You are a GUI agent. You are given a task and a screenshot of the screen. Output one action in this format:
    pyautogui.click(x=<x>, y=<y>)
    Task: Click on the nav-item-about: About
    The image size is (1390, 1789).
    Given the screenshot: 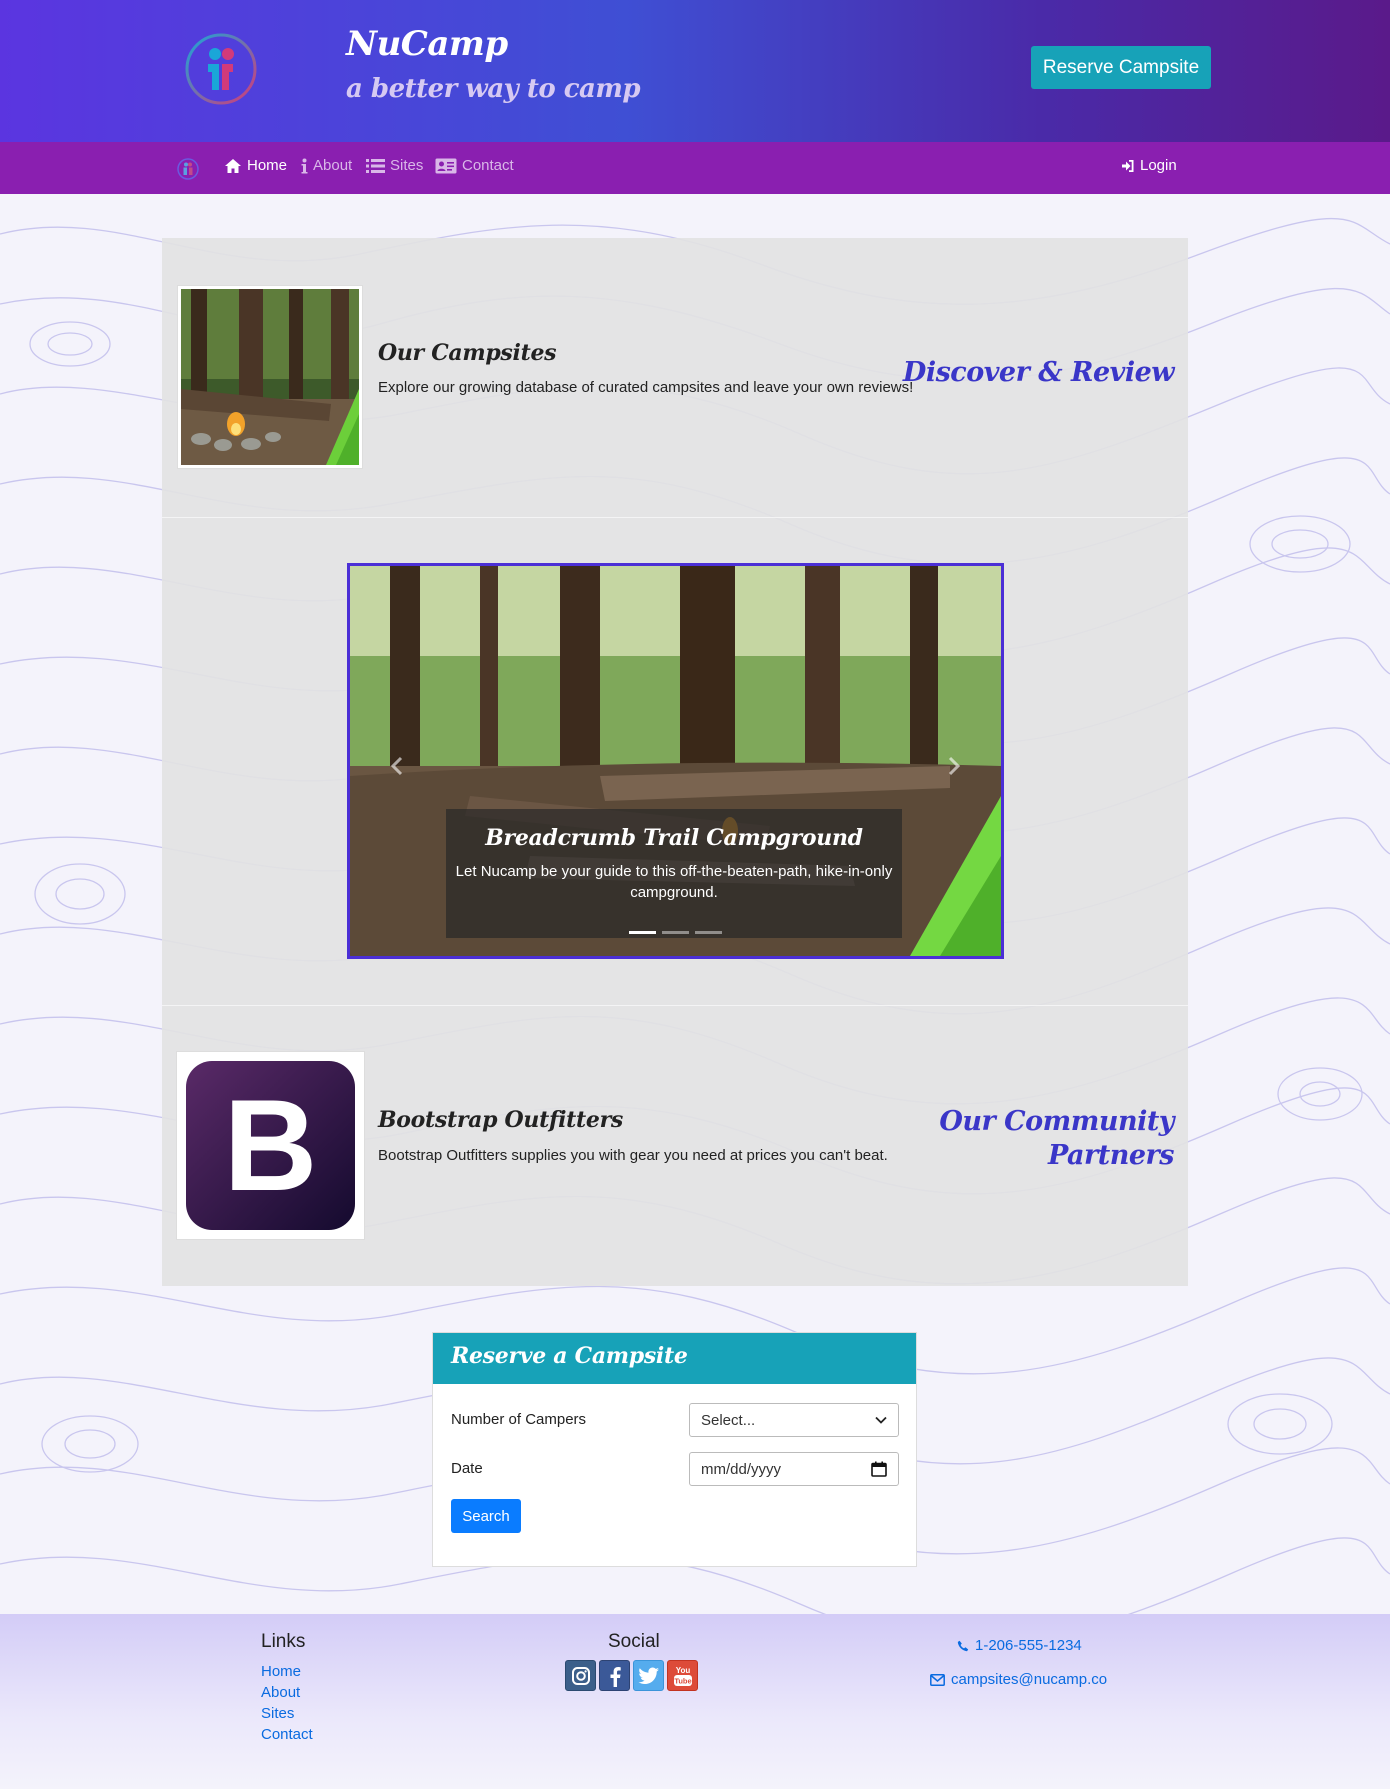 What is the action you would take?
    pyautogui.click(x=326, y=165)
    